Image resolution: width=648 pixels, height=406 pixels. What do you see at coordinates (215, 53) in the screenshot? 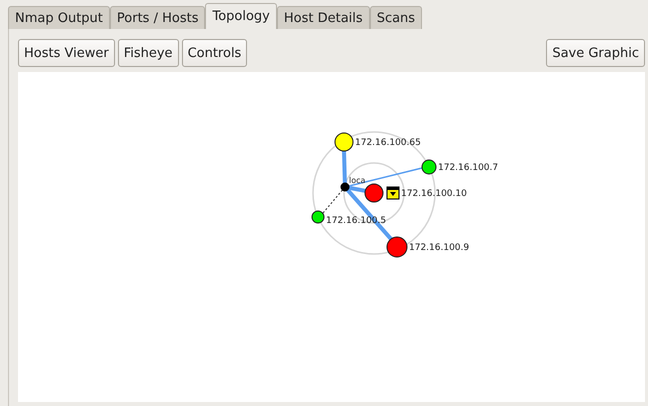
I see `toolbar-button: Controls` at bounding box center [215, 53].